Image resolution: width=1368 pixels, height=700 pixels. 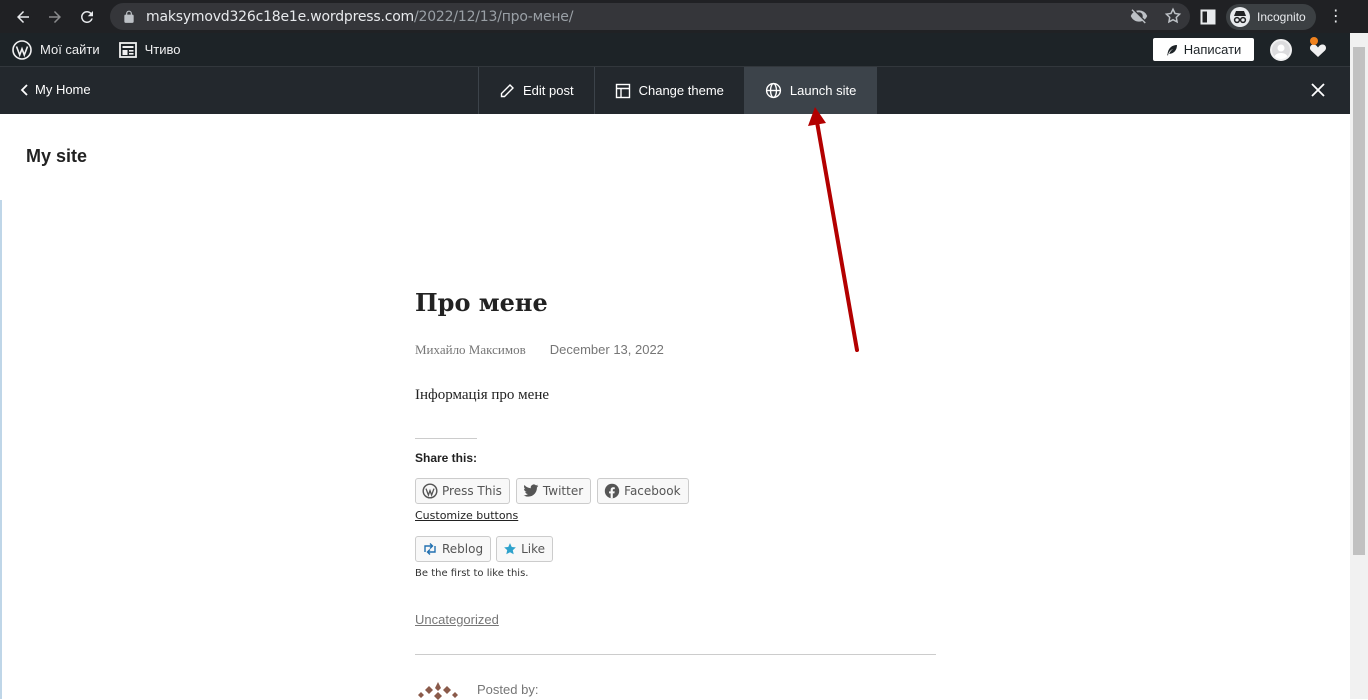 I want to click on reblog-icon, so click(x=430, y=549).